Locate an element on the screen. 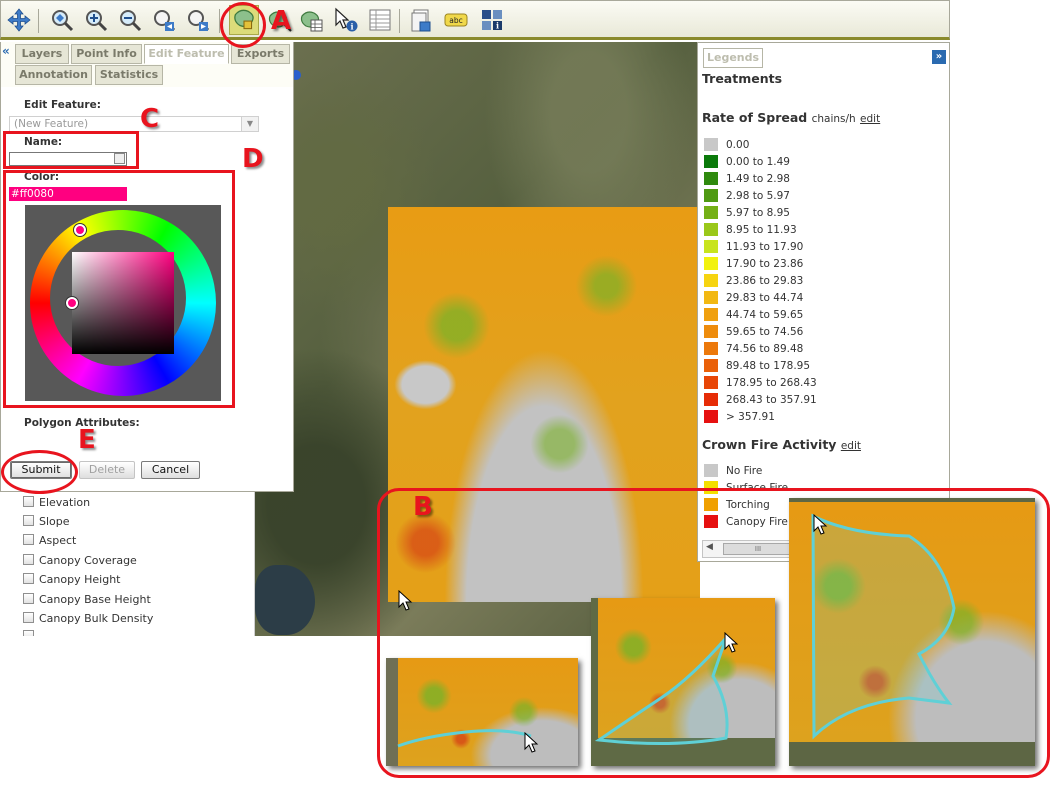 This screenshot has width=1057, height=787. ros-legend-item: 0.00 to 1.49 is located at coordinates (747, 162).